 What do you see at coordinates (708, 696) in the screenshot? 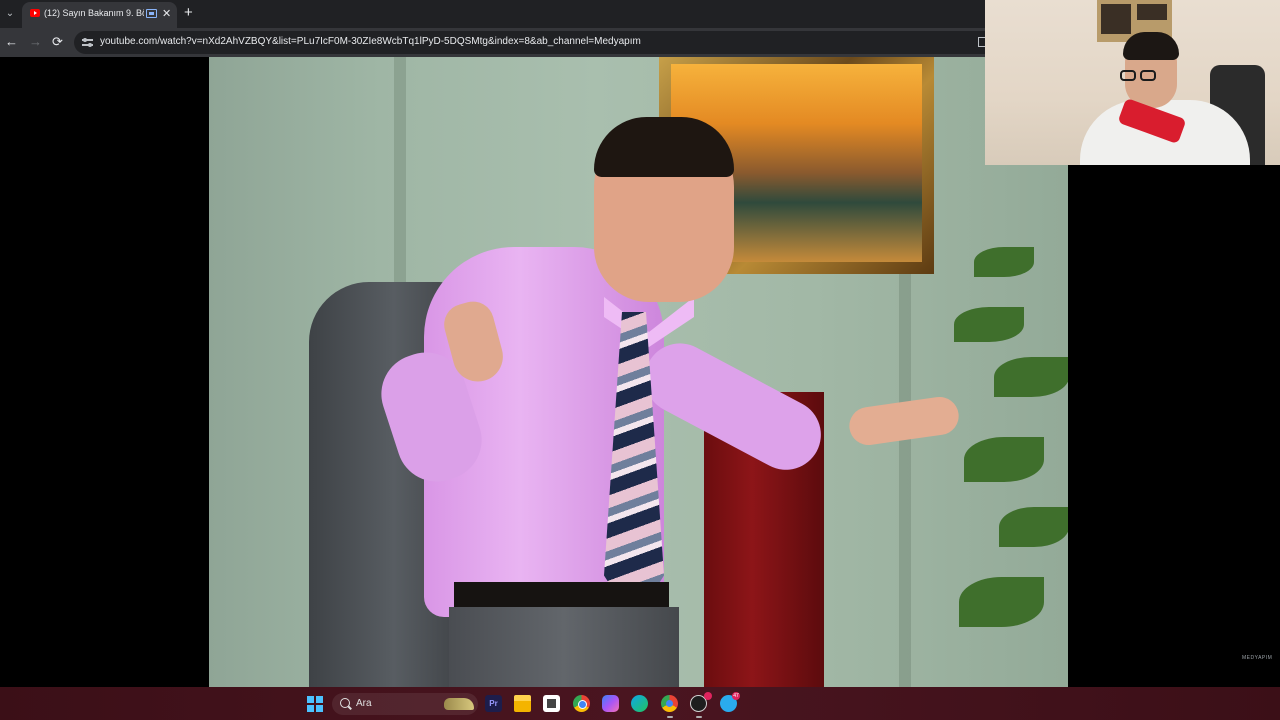
I see `obs-recording-badge` at bounding box center [708, 696].